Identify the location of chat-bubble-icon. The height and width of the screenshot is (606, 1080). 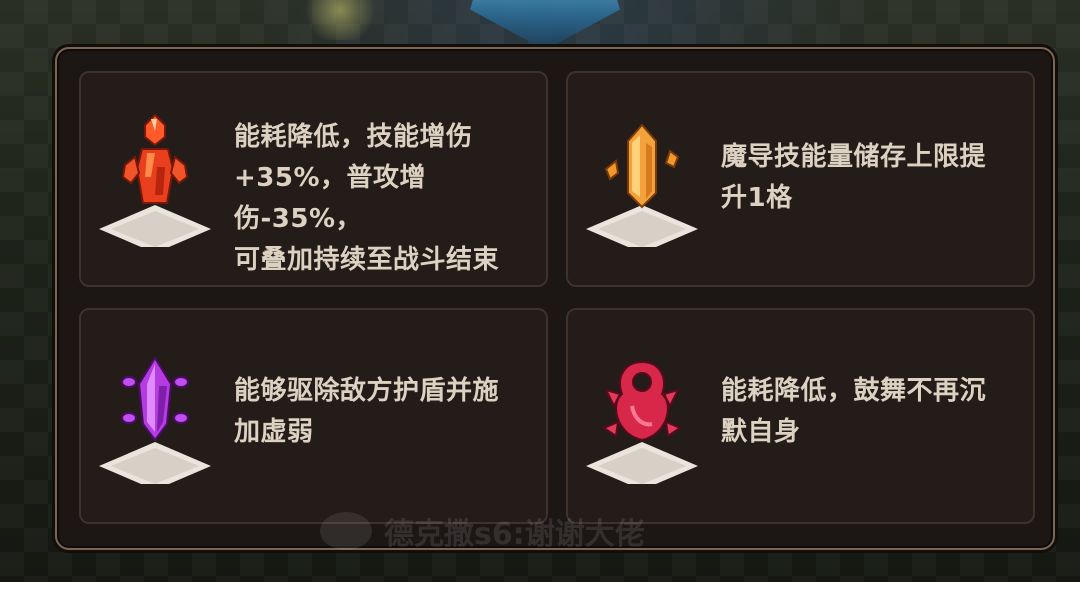
(346, 531).